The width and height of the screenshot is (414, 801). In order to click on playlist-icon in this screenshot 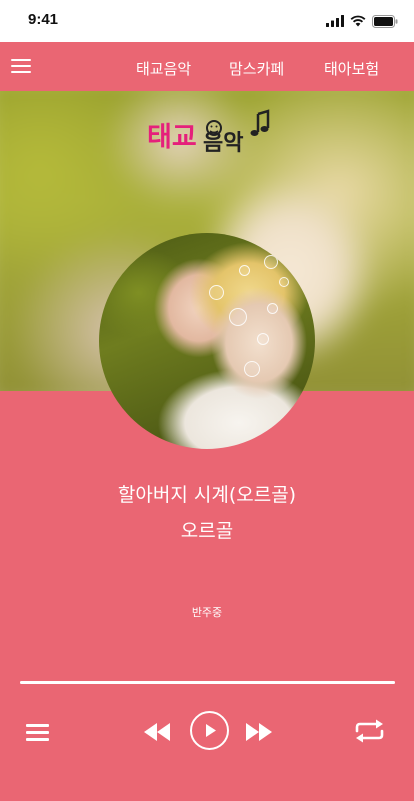, I will do `click(37, 725)`.